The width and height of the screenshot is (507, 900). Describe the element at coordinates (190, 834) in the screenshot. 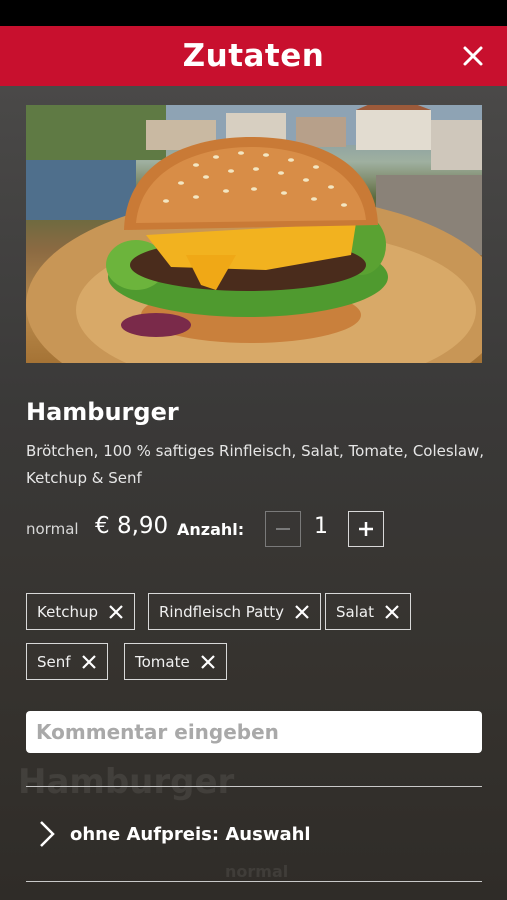

I see `options-label: ohne Aufpreis: Auswahl` at that location.